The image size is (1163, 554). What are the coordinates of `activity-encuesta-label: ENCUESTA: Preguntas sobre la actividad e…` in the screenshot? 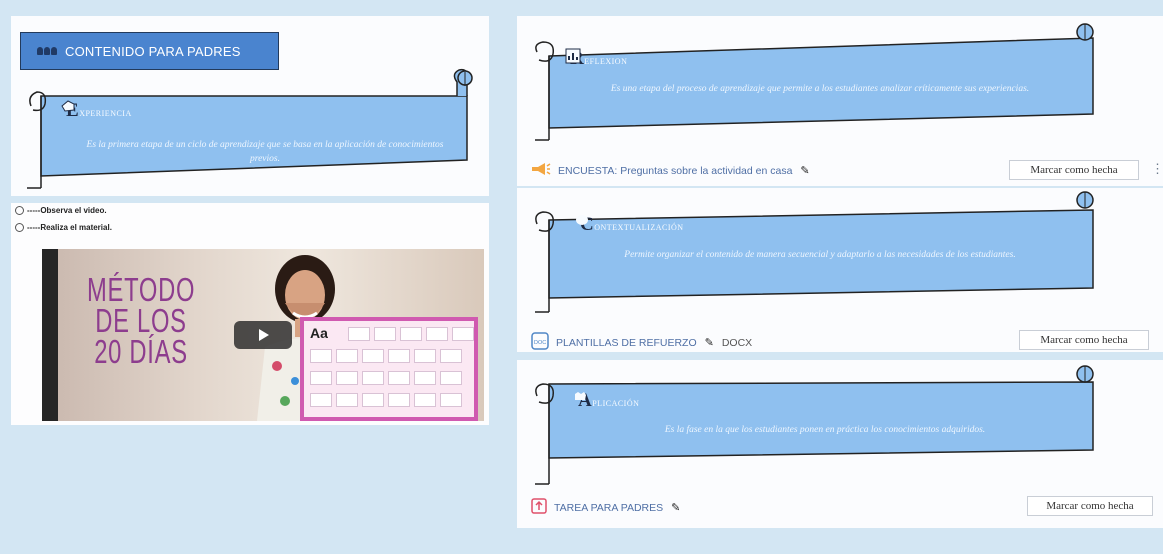 It's located at (675, 170).